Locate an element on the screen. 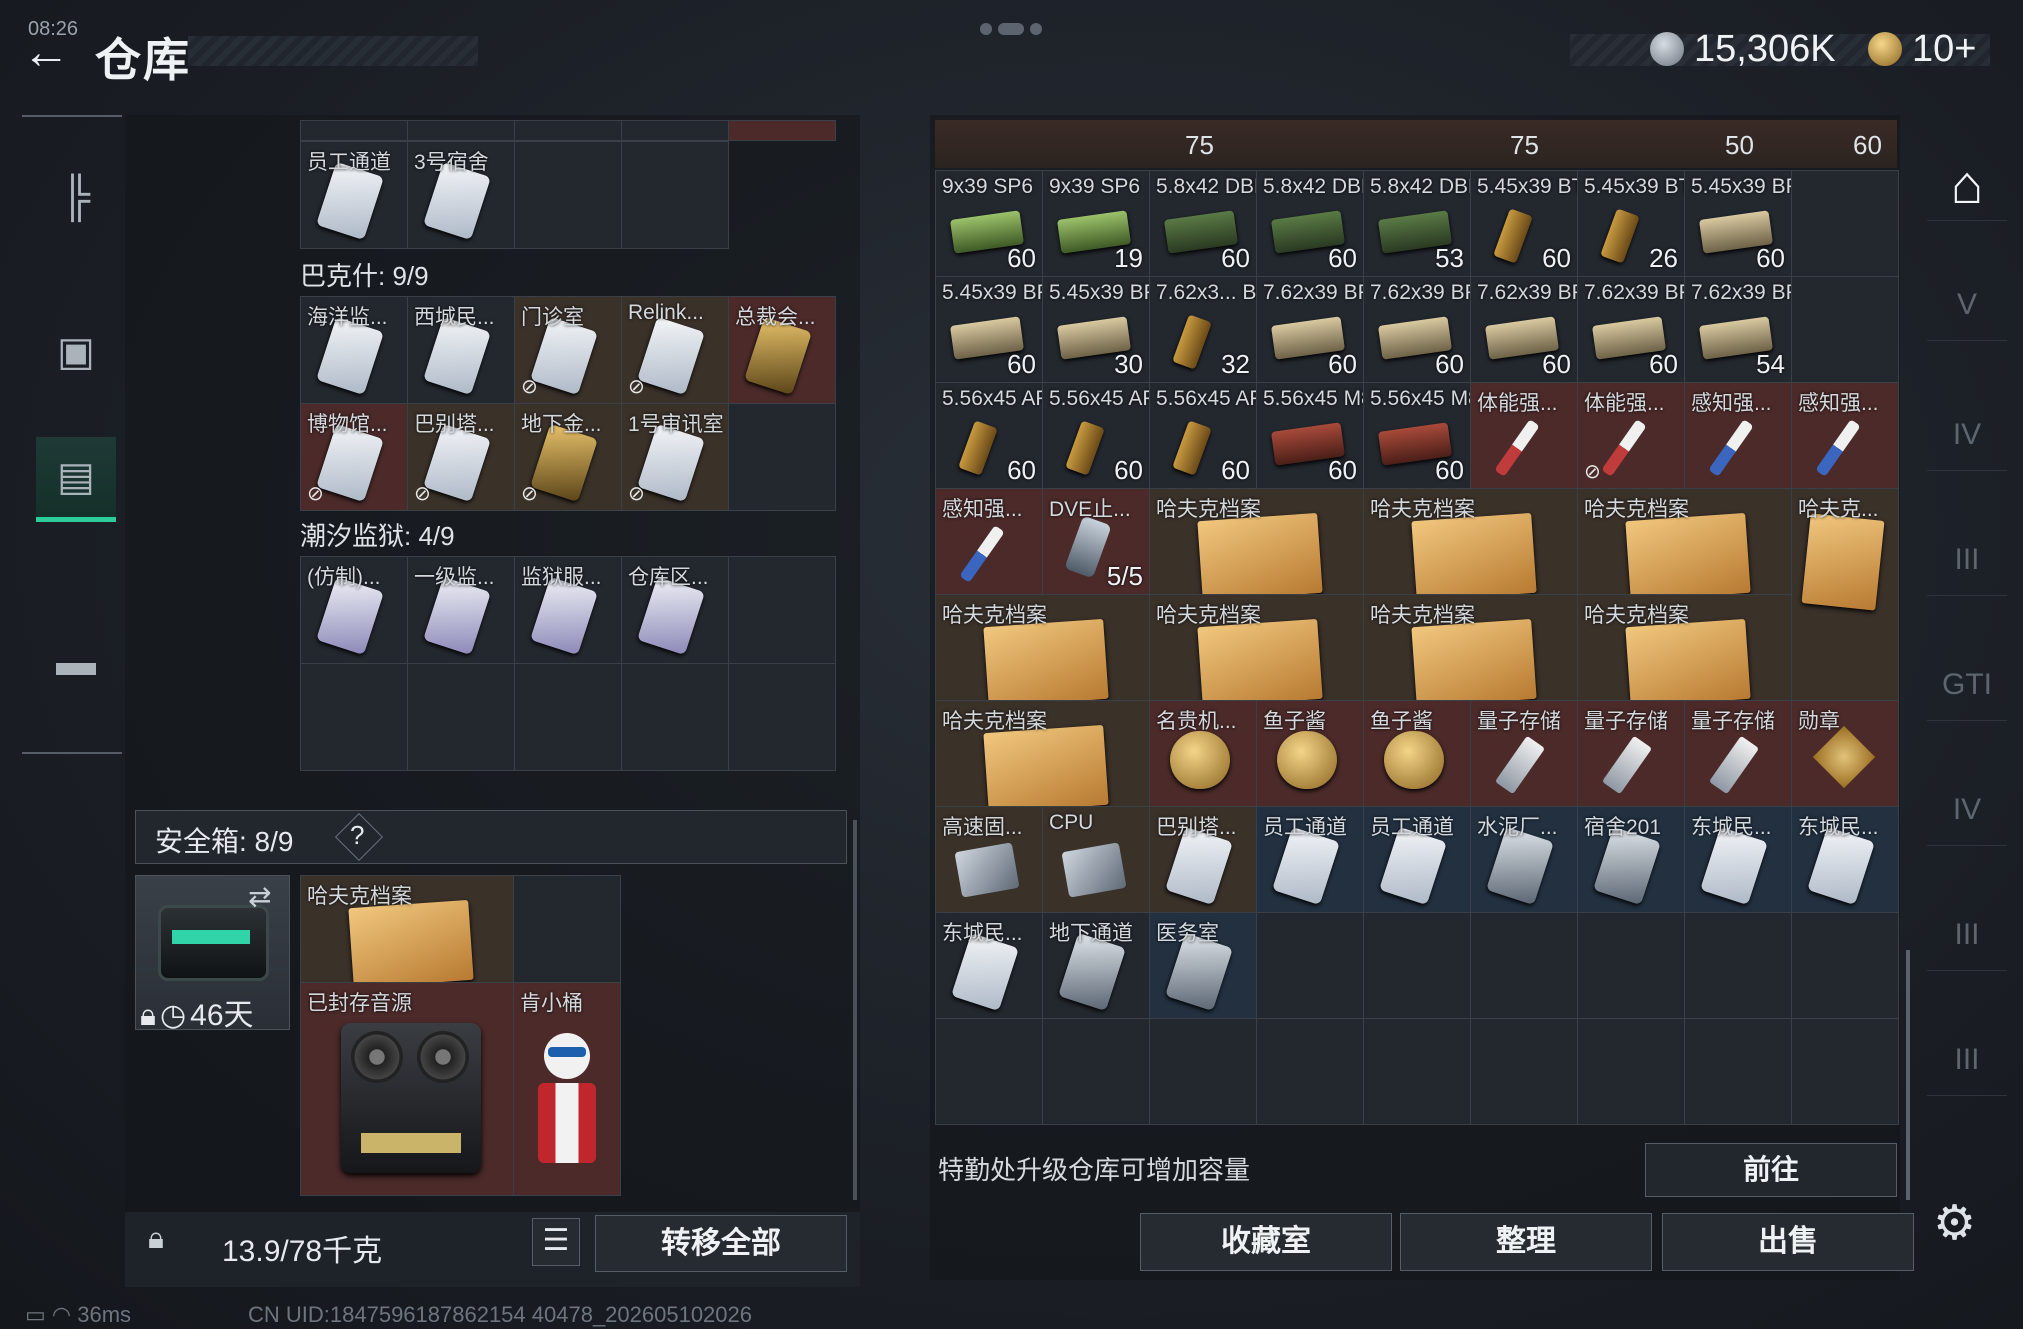 The width and height of the screenshot is (2023, 1329). filter-tier-v: V is located at coordinates (1967, 305).